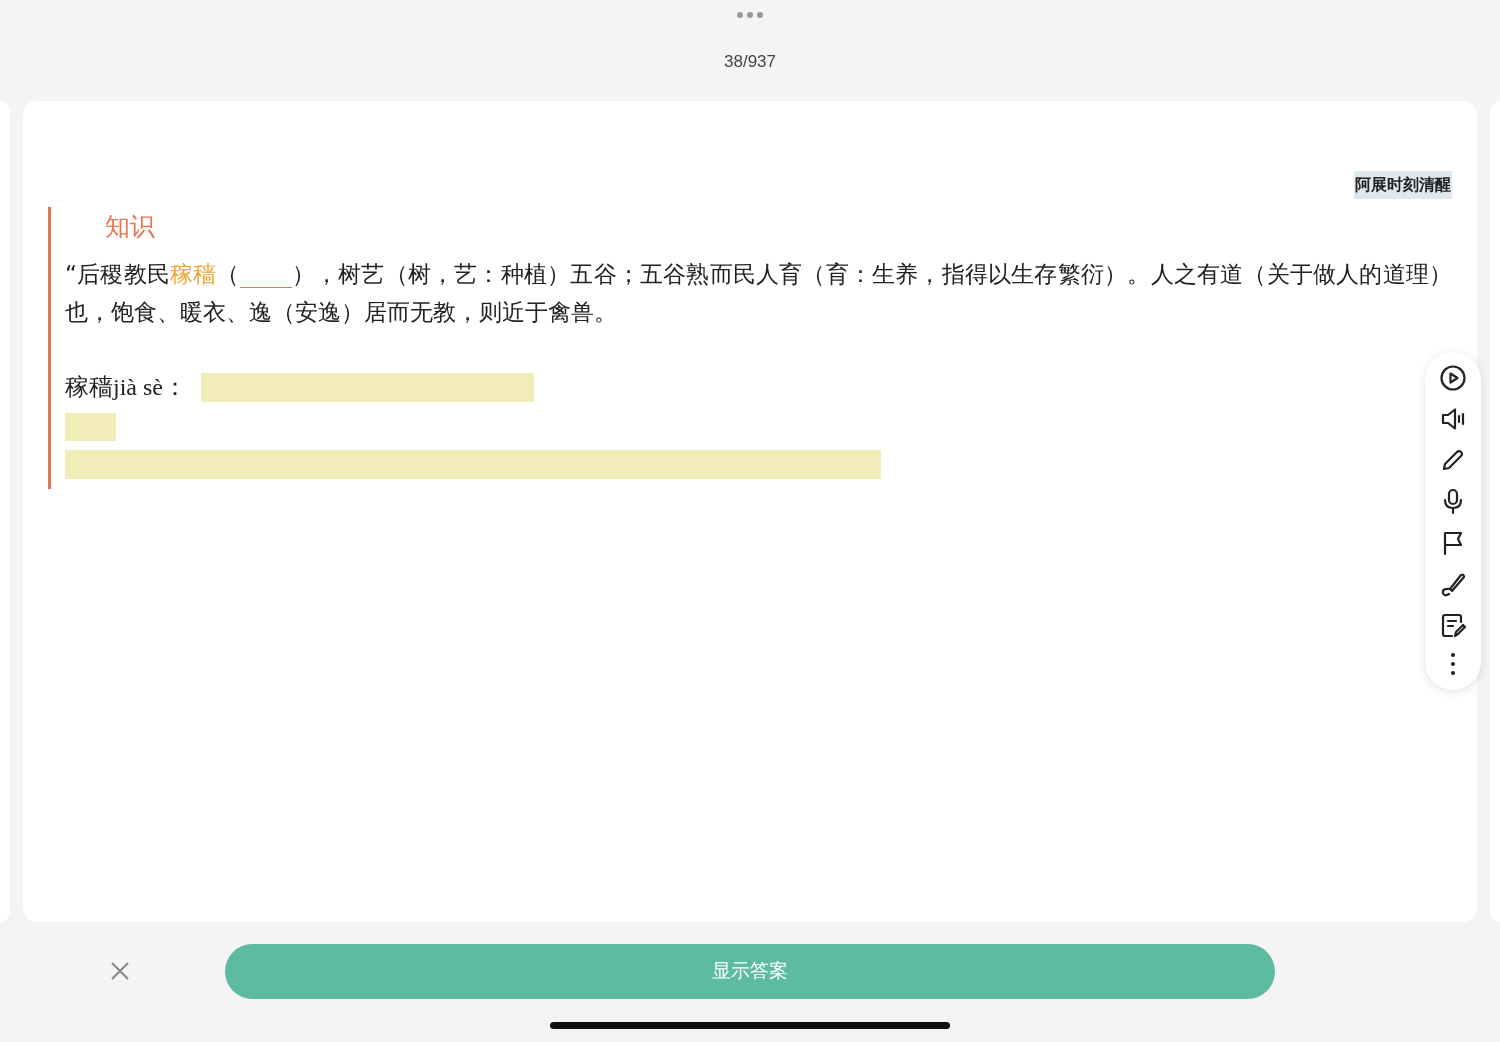 The image size is (1500, 1042). What do you see at coordinates (1403, 185) in the screenshot?
I see `deck-tag: 阿展时刻清醒` at bounding box center [1403, 185].